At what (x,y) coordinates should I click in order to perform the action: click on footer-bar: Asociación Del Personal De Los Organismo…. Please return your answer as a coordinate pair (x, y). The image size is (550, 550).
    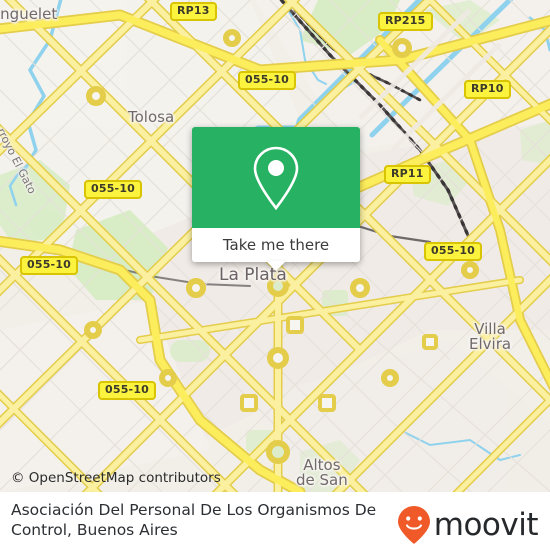
    Looking at the image, I should click on (275, 521).